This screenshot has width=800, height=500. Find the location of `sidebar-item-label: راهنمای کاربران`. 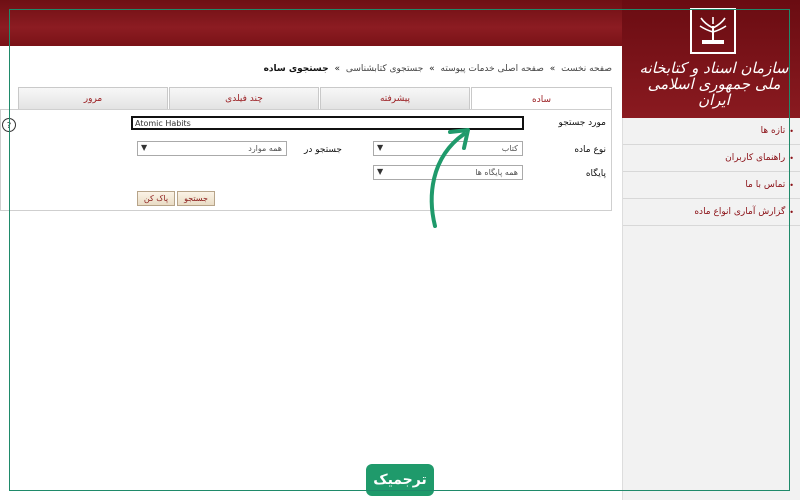

sidebar-item-label: راهنمای کاربران is located at coordinates (755, 158).